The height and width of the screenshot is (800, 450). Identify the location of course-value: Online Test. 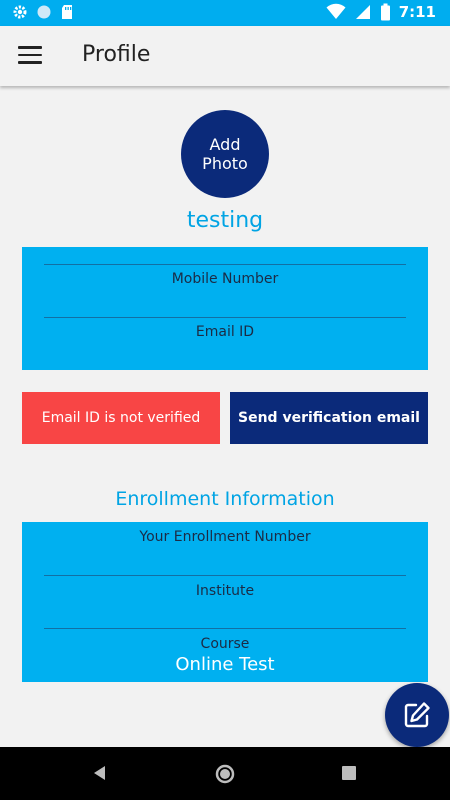
(225, 664).